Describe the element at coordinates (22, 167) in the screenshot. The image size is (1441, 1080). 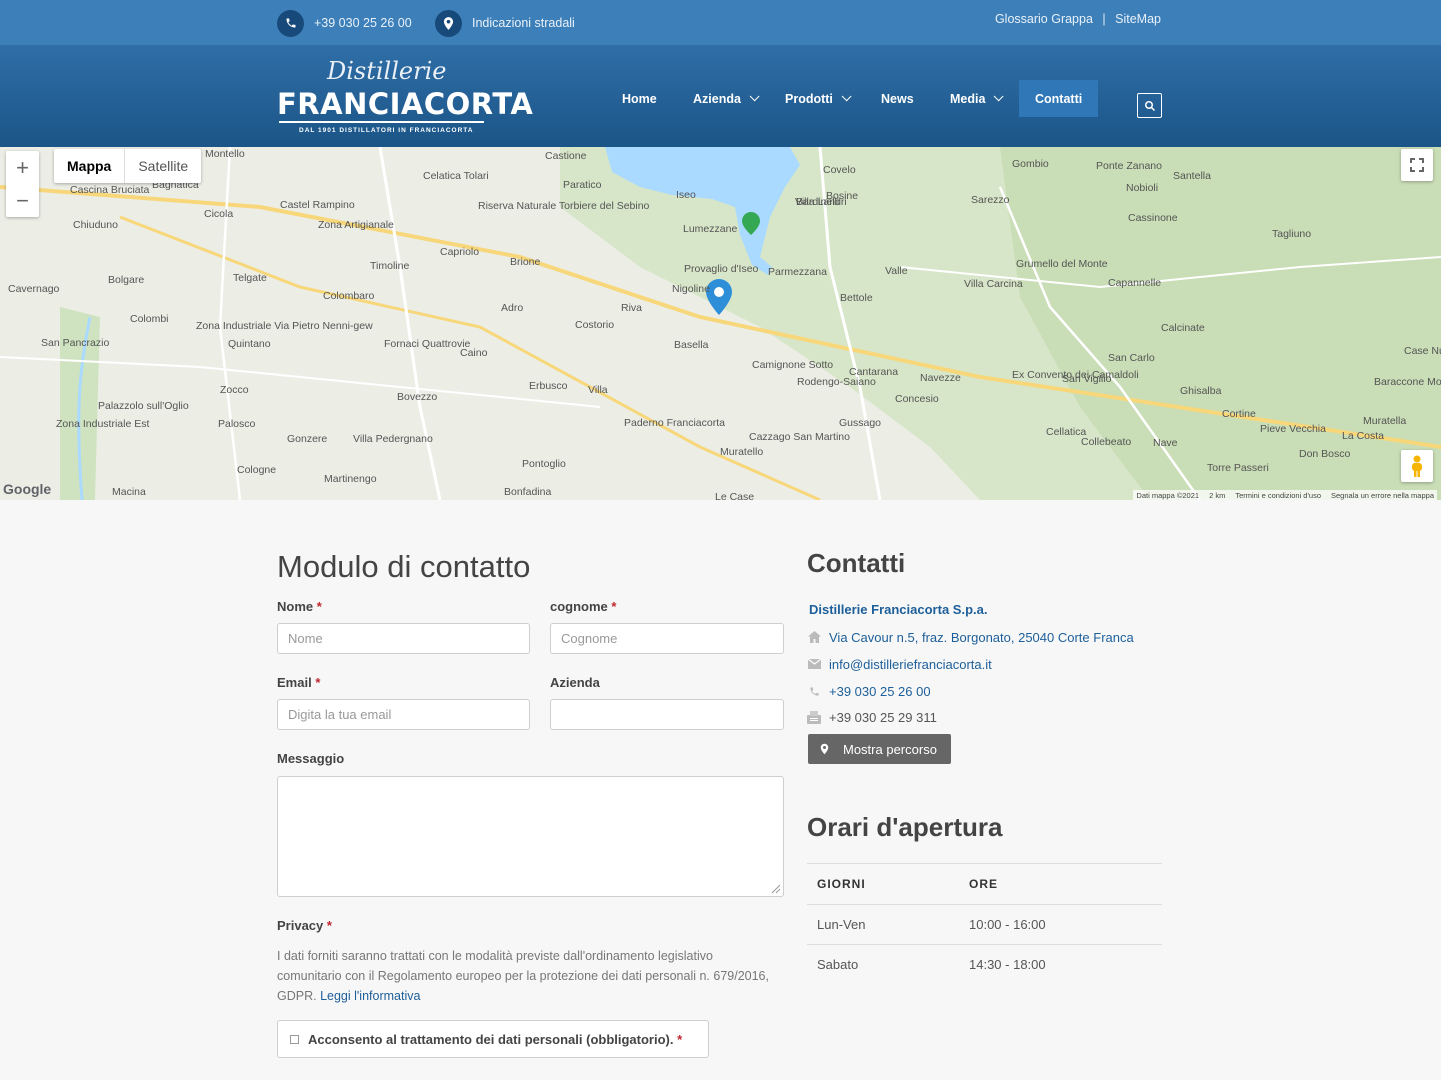
I see `zoom-in-button: +` at that location.